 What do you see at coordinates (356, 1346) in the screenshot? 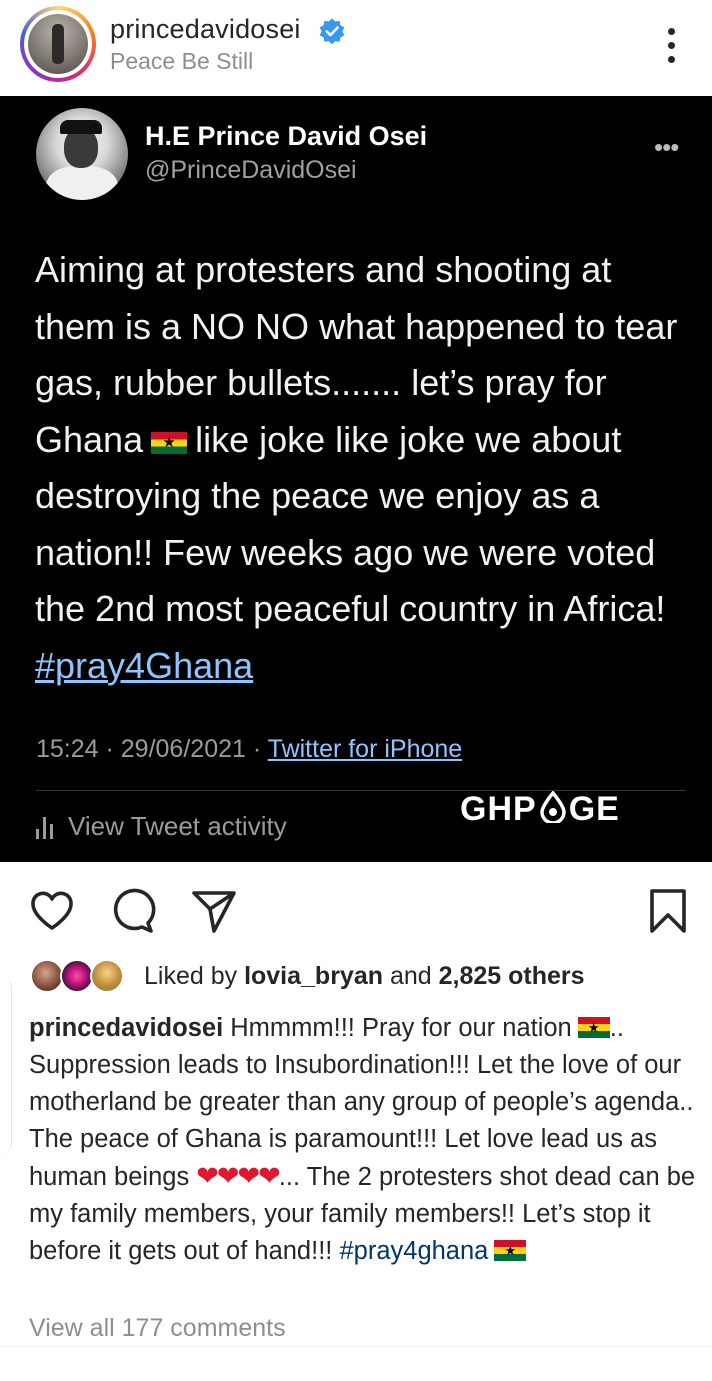
I see `divider` at bounding box center [356, 1346].